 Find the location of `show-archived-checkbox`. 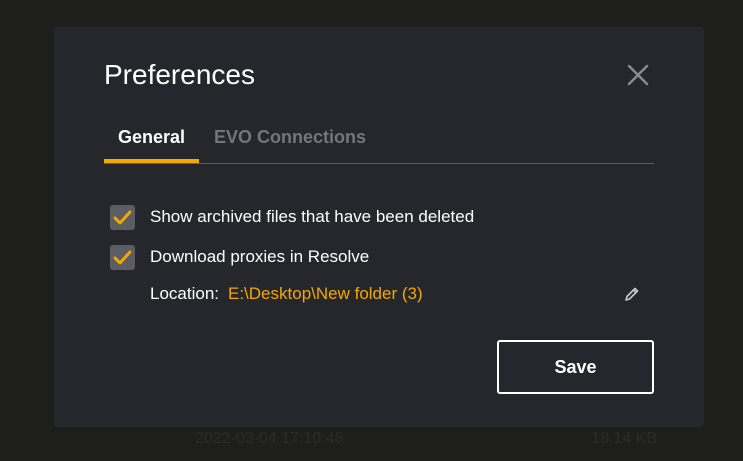

show-archived-checkbox is located at coordinates (122, 217).